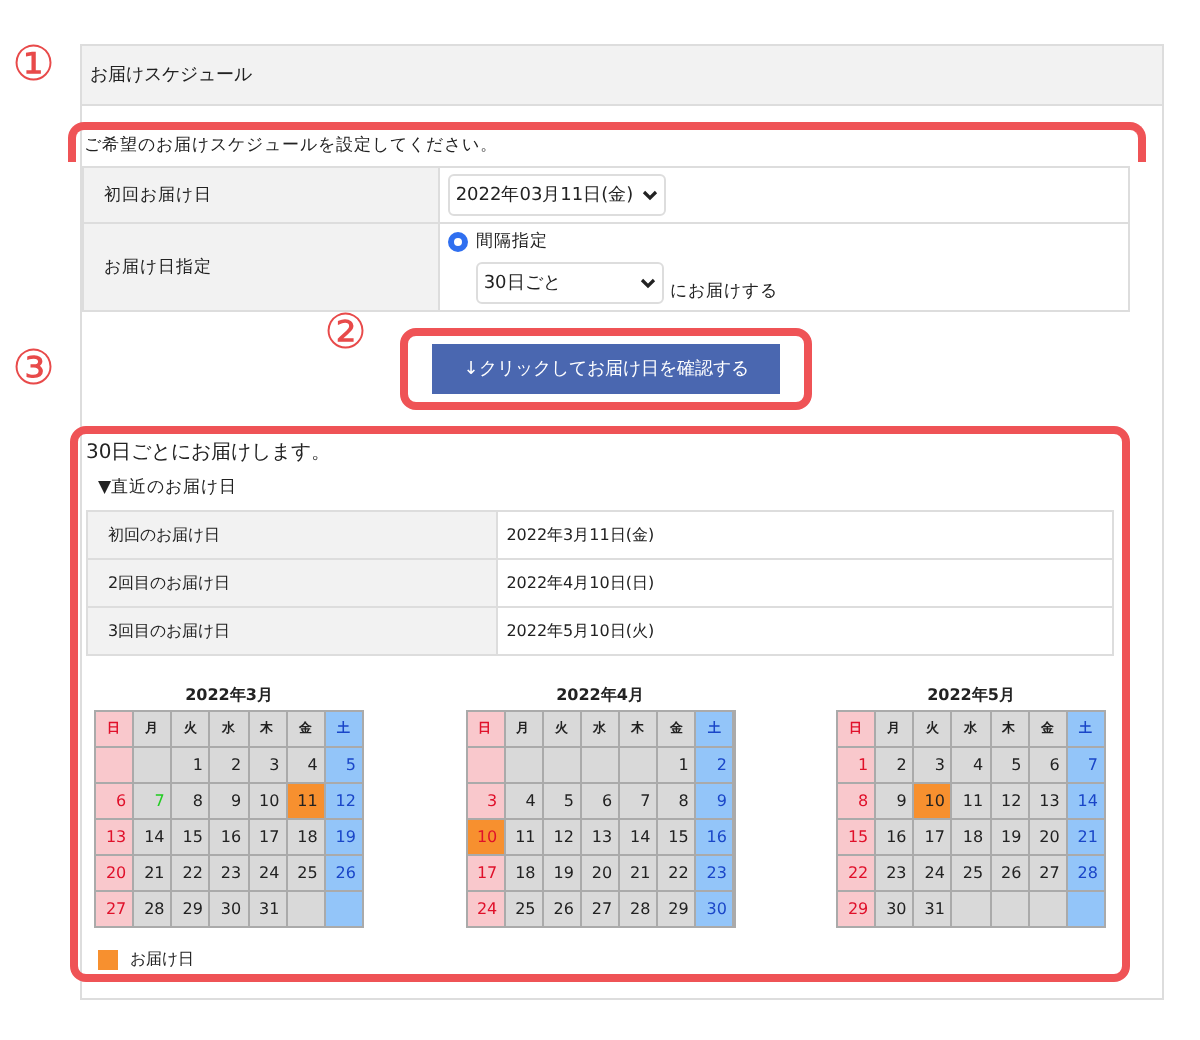 This screenshot has width=1200, height=1040. I want to click on month-title: 2022年4月, so click(600, 695).